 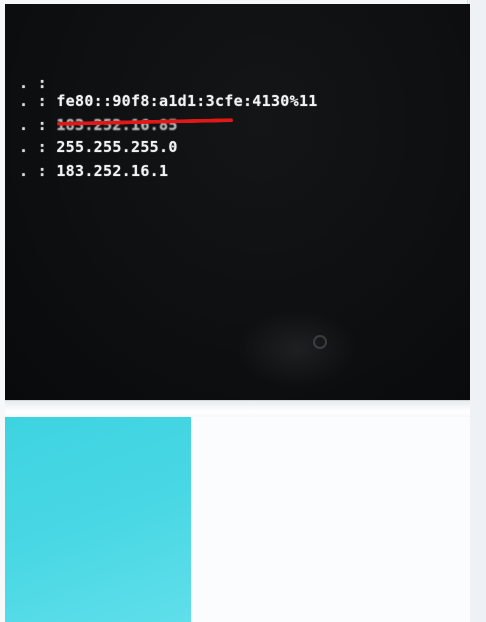 I want to click on ipconfig-line-subnet: . : 255.255.255.0, so click(x=98, y=147).